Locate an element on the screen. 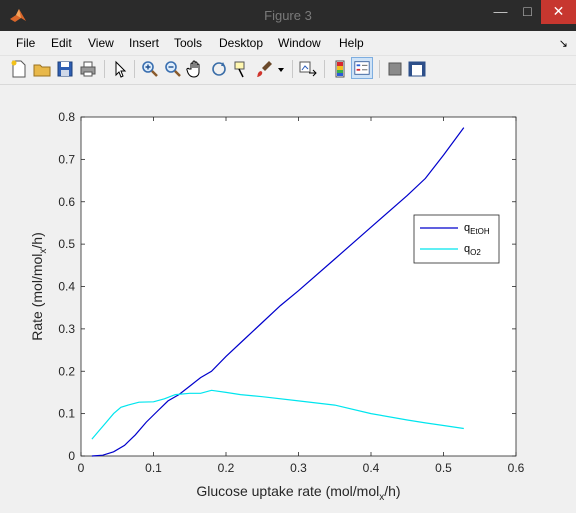  legend: qEtOH qO2 is located at coordinates (456, 239).